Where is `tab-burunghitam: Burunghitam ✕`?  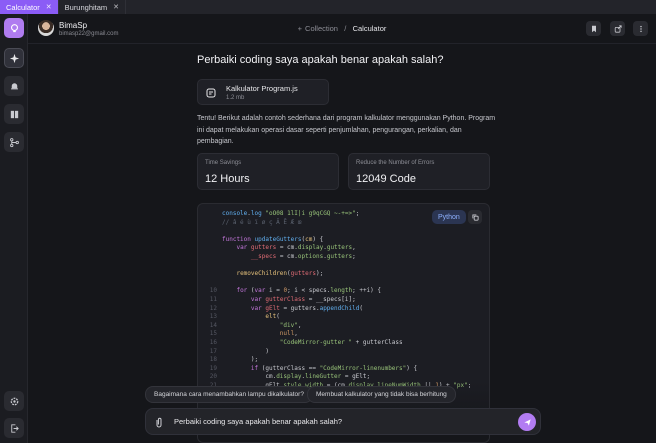 tab-burunghitam: Burunghitam ✕ is located at coordinates (93, 7).